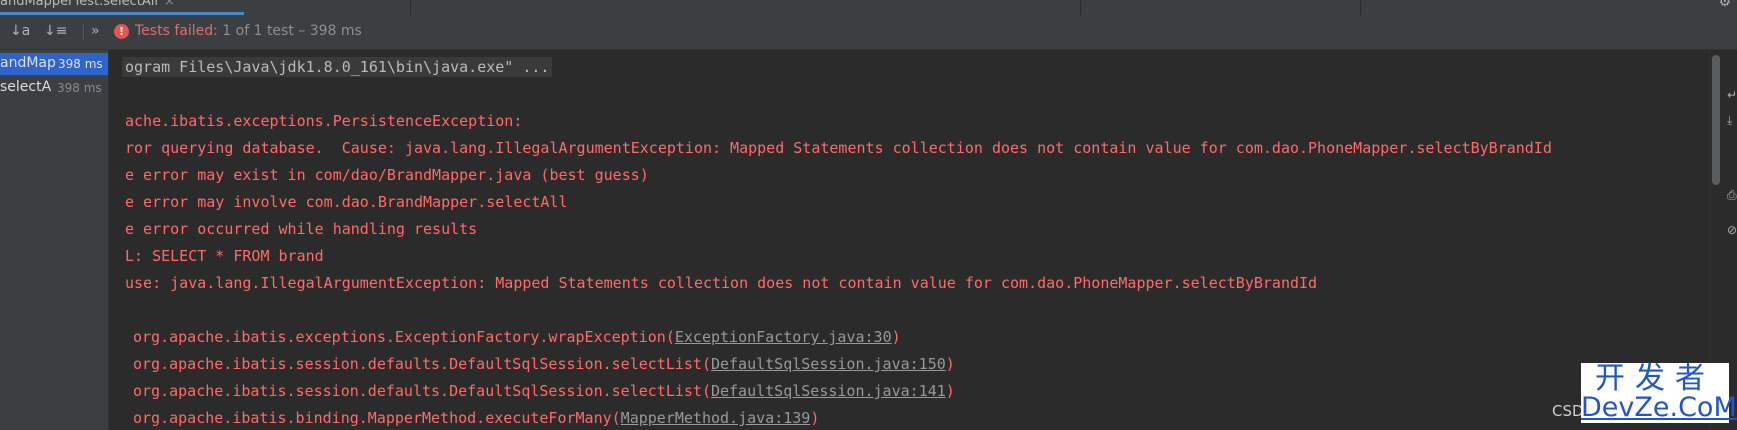  I want to click on error-icon: !, so click(121, 31).